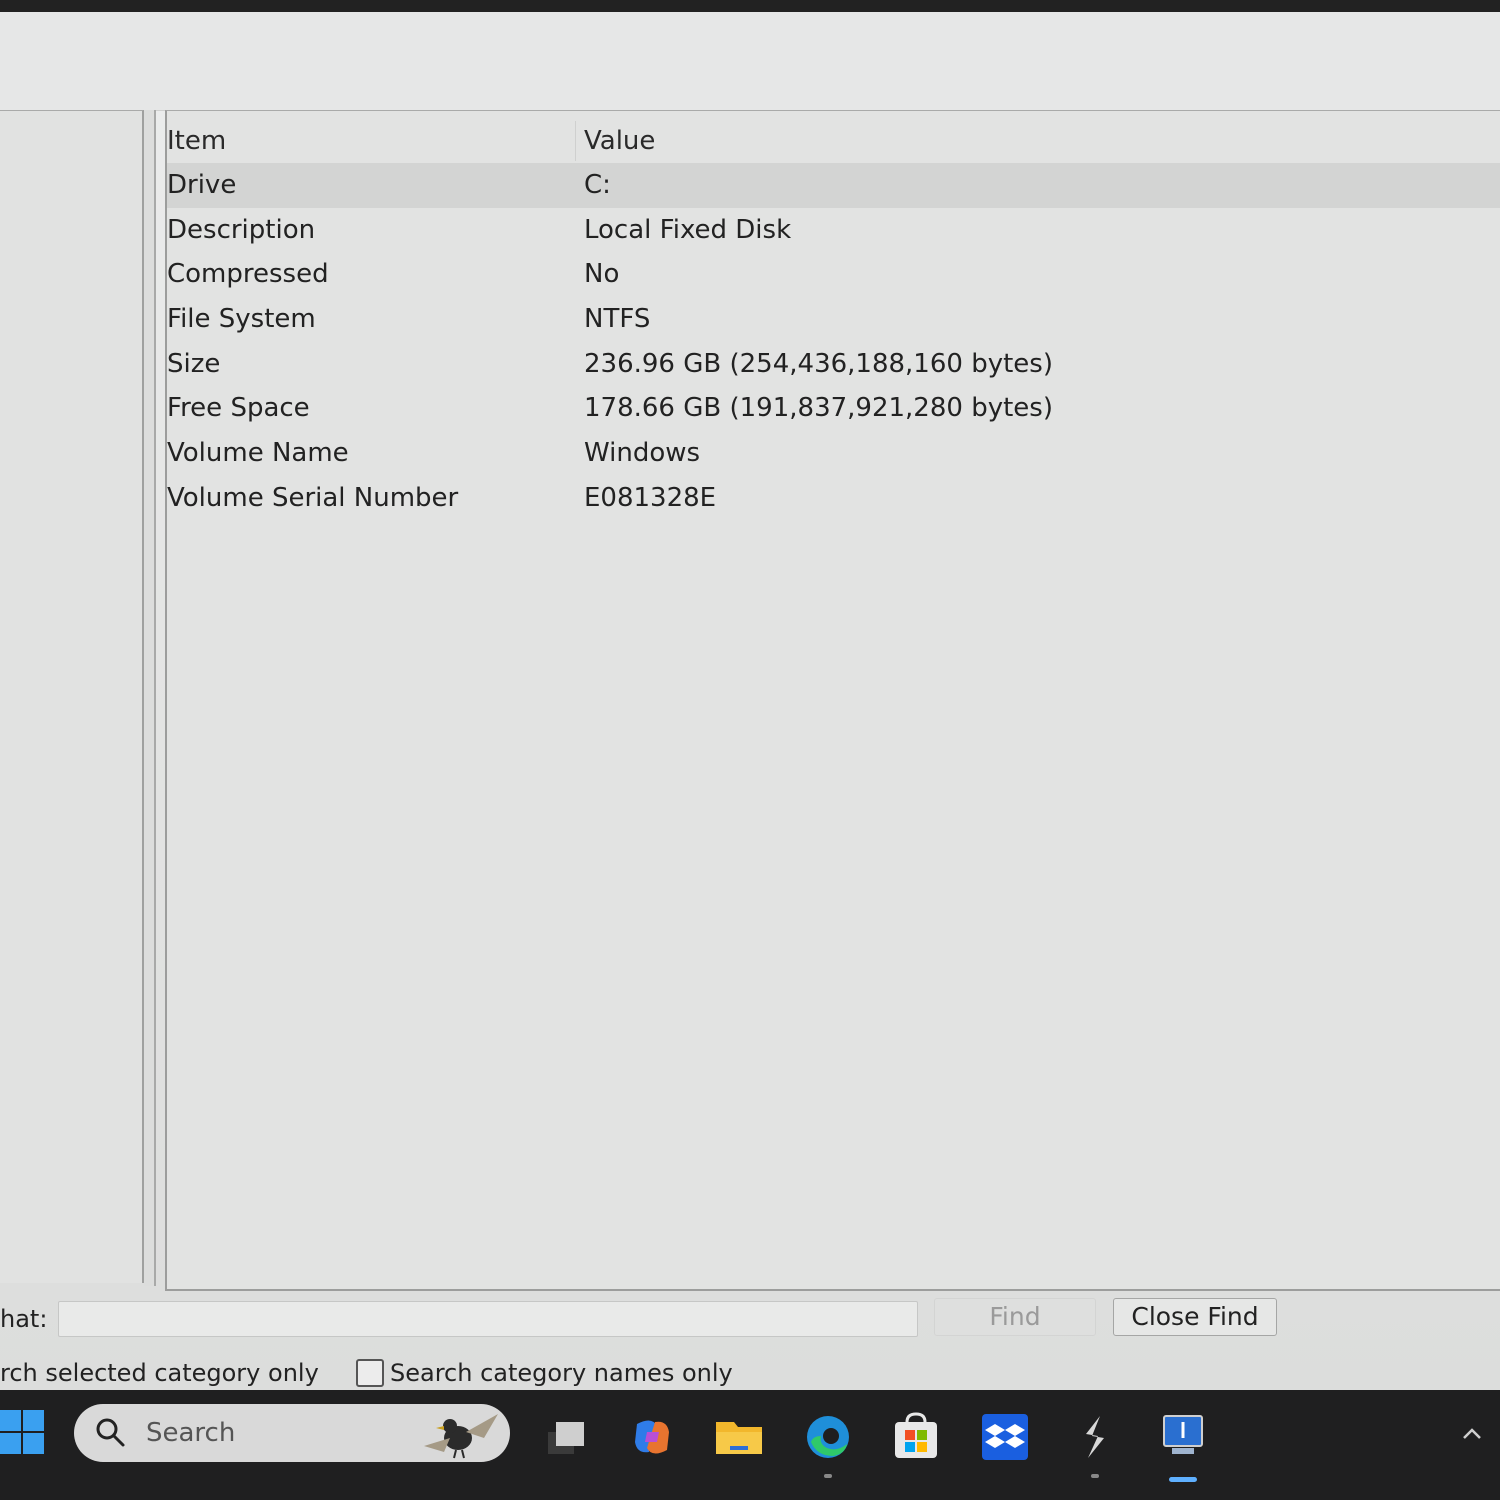 This screenshot has height=1500, width=1500. What do you see at coordinates (833, 453) in the screenshot?
I see `list-row-volume-name: Volume Name Windows` at bounding box center [833, 453].